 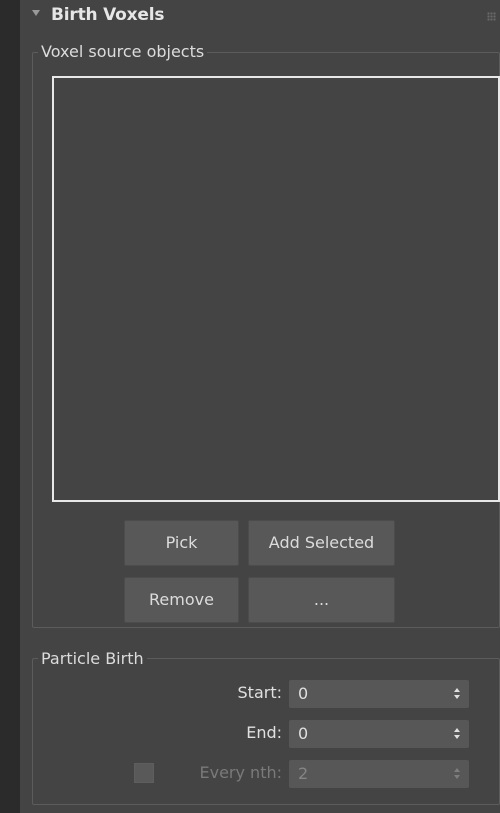 I want to click on left-edge-strip, so click(x=10, y=406).